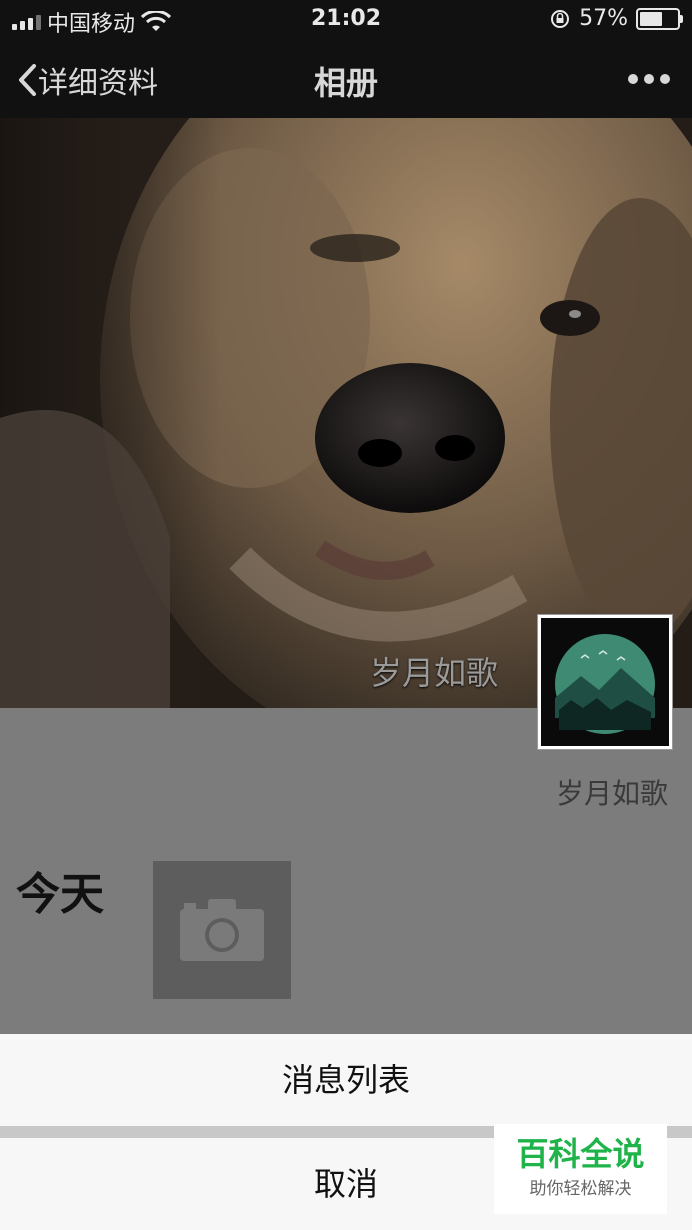  Describe the element at coordinates (580, 1189) in the screenshot. I see `watermark-subtitle: 助你轻松解决` at that location.